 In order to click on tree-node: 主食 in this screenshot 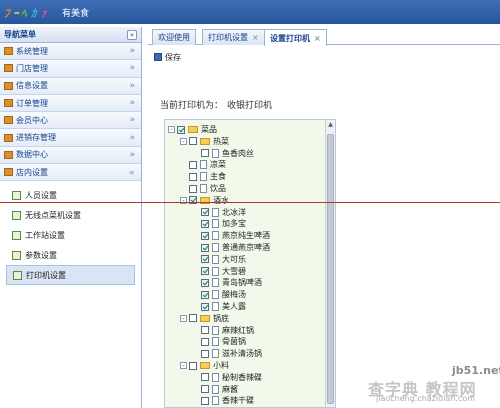, I will do `click(207, 176)`.